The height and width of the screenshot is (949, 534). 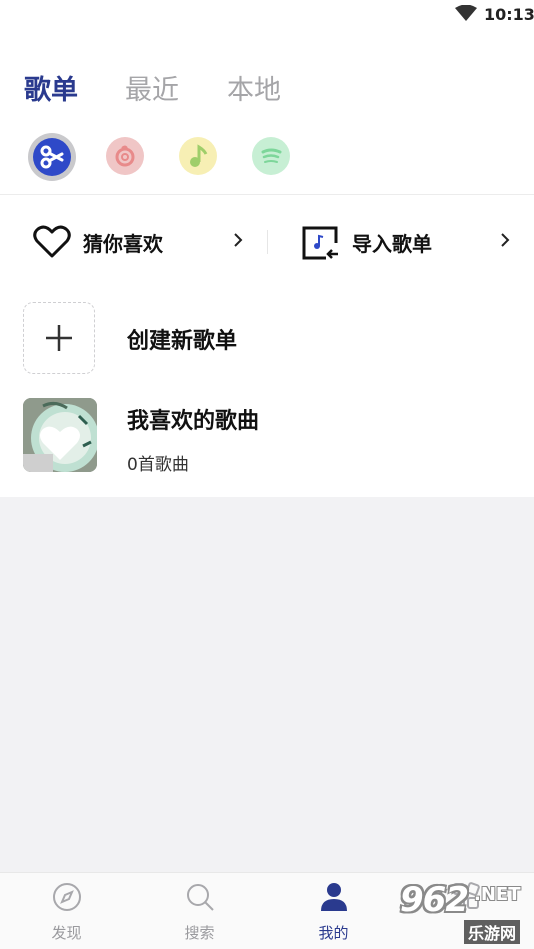 I want to click on import-music-icon, so click(x=320, y=243).